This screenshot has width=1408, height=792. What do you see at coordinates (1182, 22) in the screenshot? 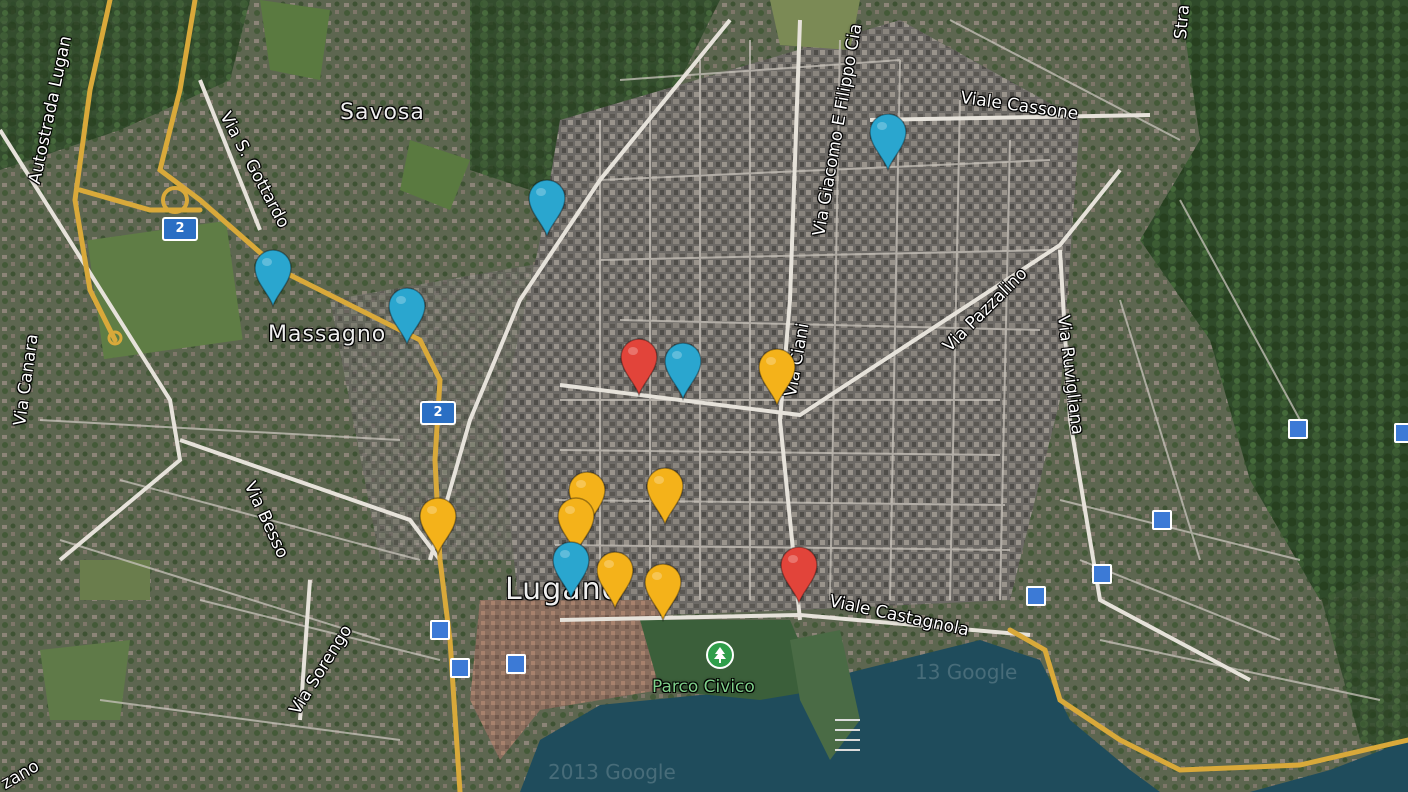
I see `street-label-stra: Stra` at bounding box center [1182, 22].